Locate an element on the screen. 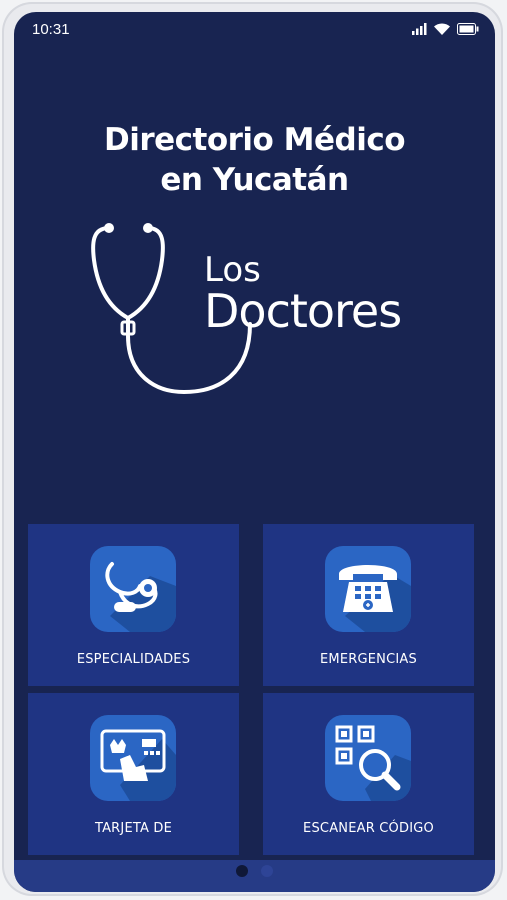 The width and height of the screenshot is (507, 900). logo-text-doctores: Doctores is located at coordinates (303, 311).